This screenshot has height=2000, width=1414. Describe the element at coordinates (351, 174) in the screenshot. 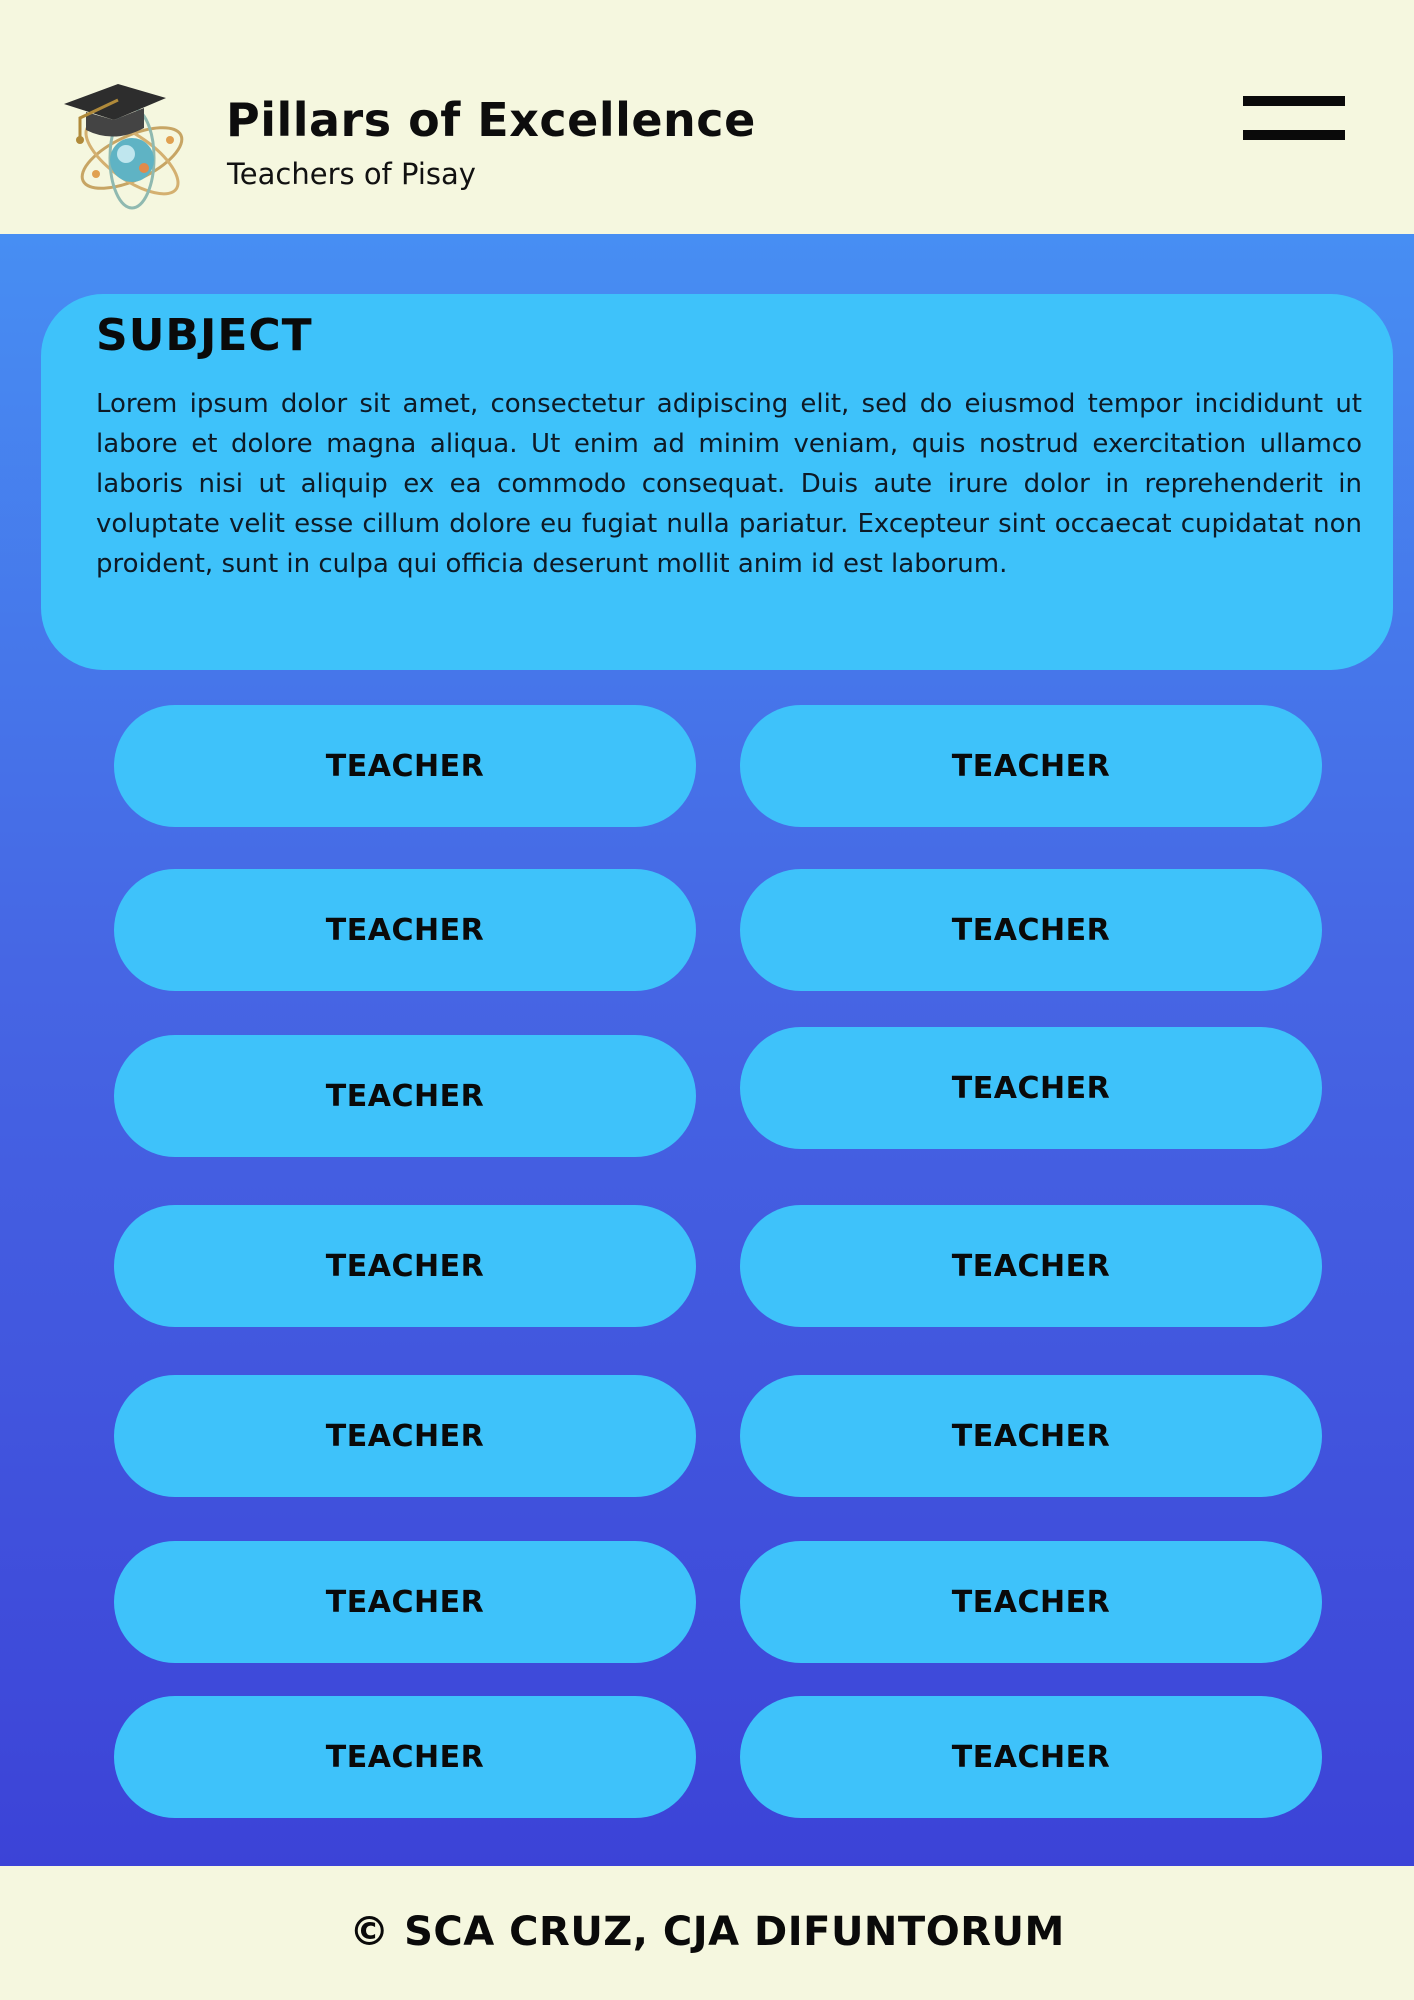

I see `site-subtitle: Teachers of Pisay` at that location.